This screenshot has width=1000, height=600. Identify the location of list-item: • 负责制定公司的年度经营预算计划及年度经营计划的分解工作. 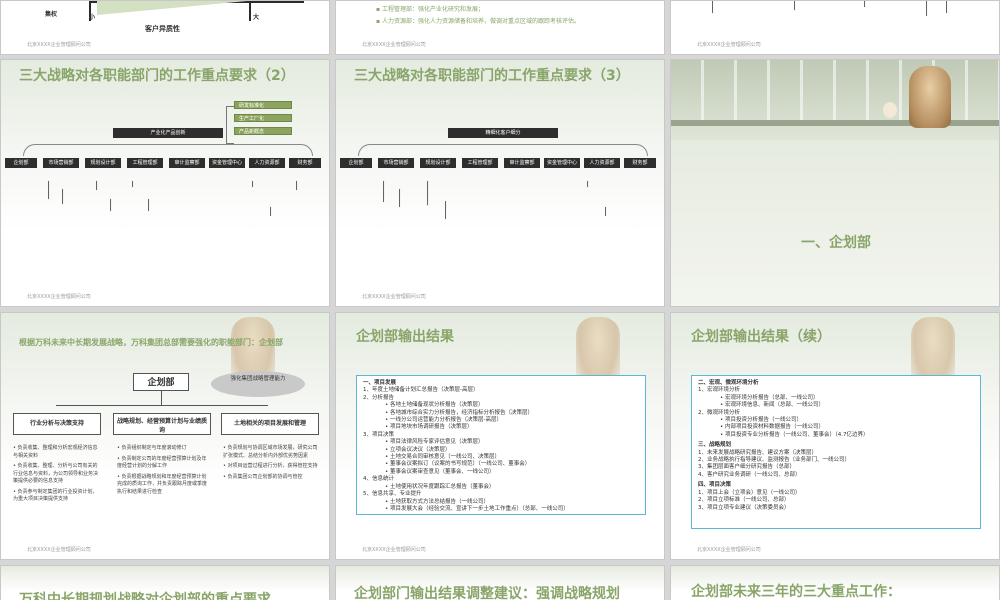
(162, 462).